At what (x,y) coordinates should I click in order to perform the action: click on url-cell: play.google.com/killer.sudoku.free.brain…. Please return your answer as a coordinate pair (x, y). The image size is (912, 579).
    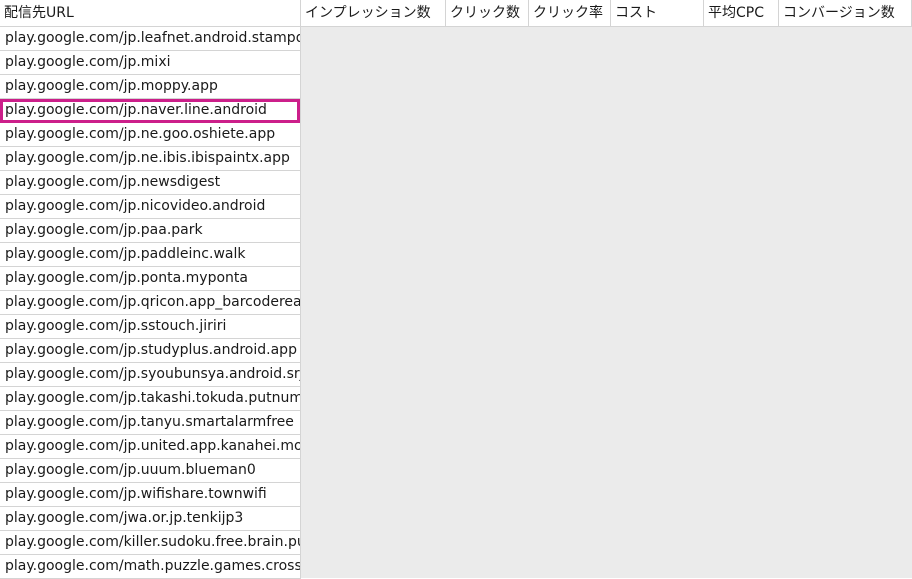
    Looking at the image, I should click on (150, 543).